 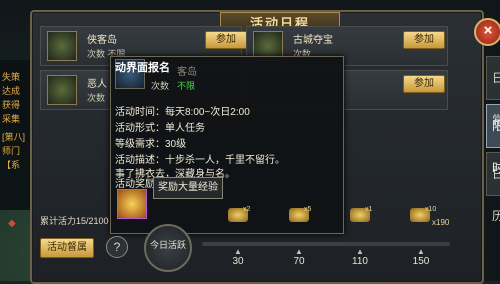 What do you see at coordinates (160, 86) in the screenshot?
I see `count-label: 次数` at bounding box center [160, 86].